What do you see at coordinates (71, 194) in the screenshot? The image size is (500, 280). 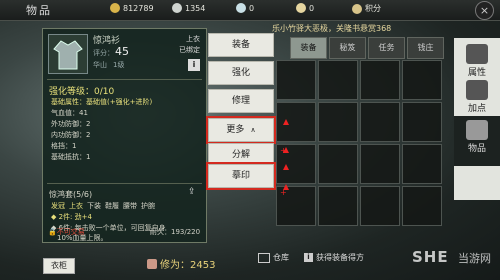 I see `set-name: 惊鸿套(5/6)` at bounding box center [71, 194].